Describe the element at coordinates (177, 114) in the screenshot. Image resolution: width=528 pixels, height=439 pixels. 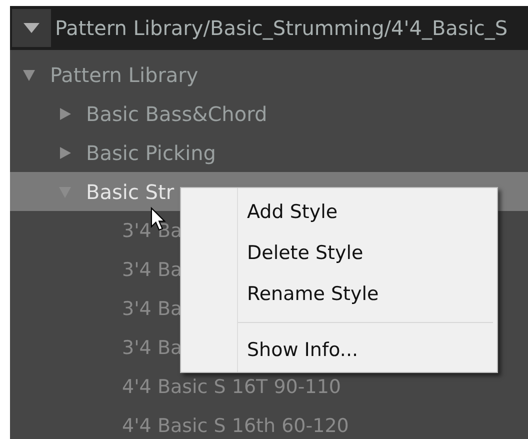
I see `tree-item-label: Basic Bass&Chord` at that location.